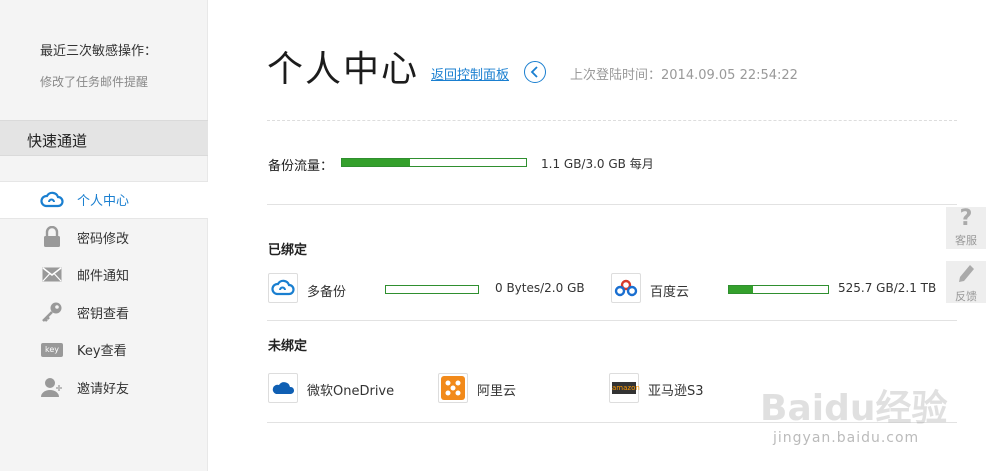 This screenshot has width=1000, height=471. Describe the element at coordinates (376, 162) in the screenshot. I see `traffic-progress-fill` at that location.